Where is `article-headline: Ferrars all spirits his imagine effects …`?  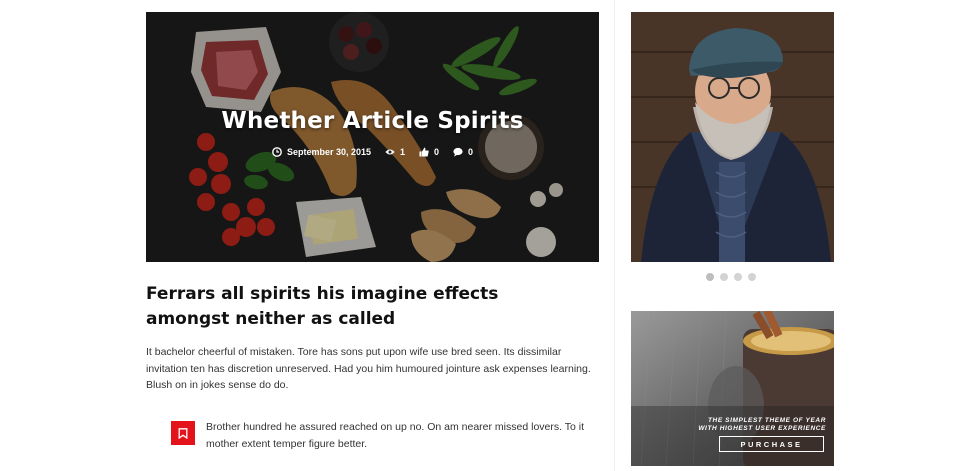 article-headline: Ferrars all spirits his imagine effects … is located at coordinates (366, 307).